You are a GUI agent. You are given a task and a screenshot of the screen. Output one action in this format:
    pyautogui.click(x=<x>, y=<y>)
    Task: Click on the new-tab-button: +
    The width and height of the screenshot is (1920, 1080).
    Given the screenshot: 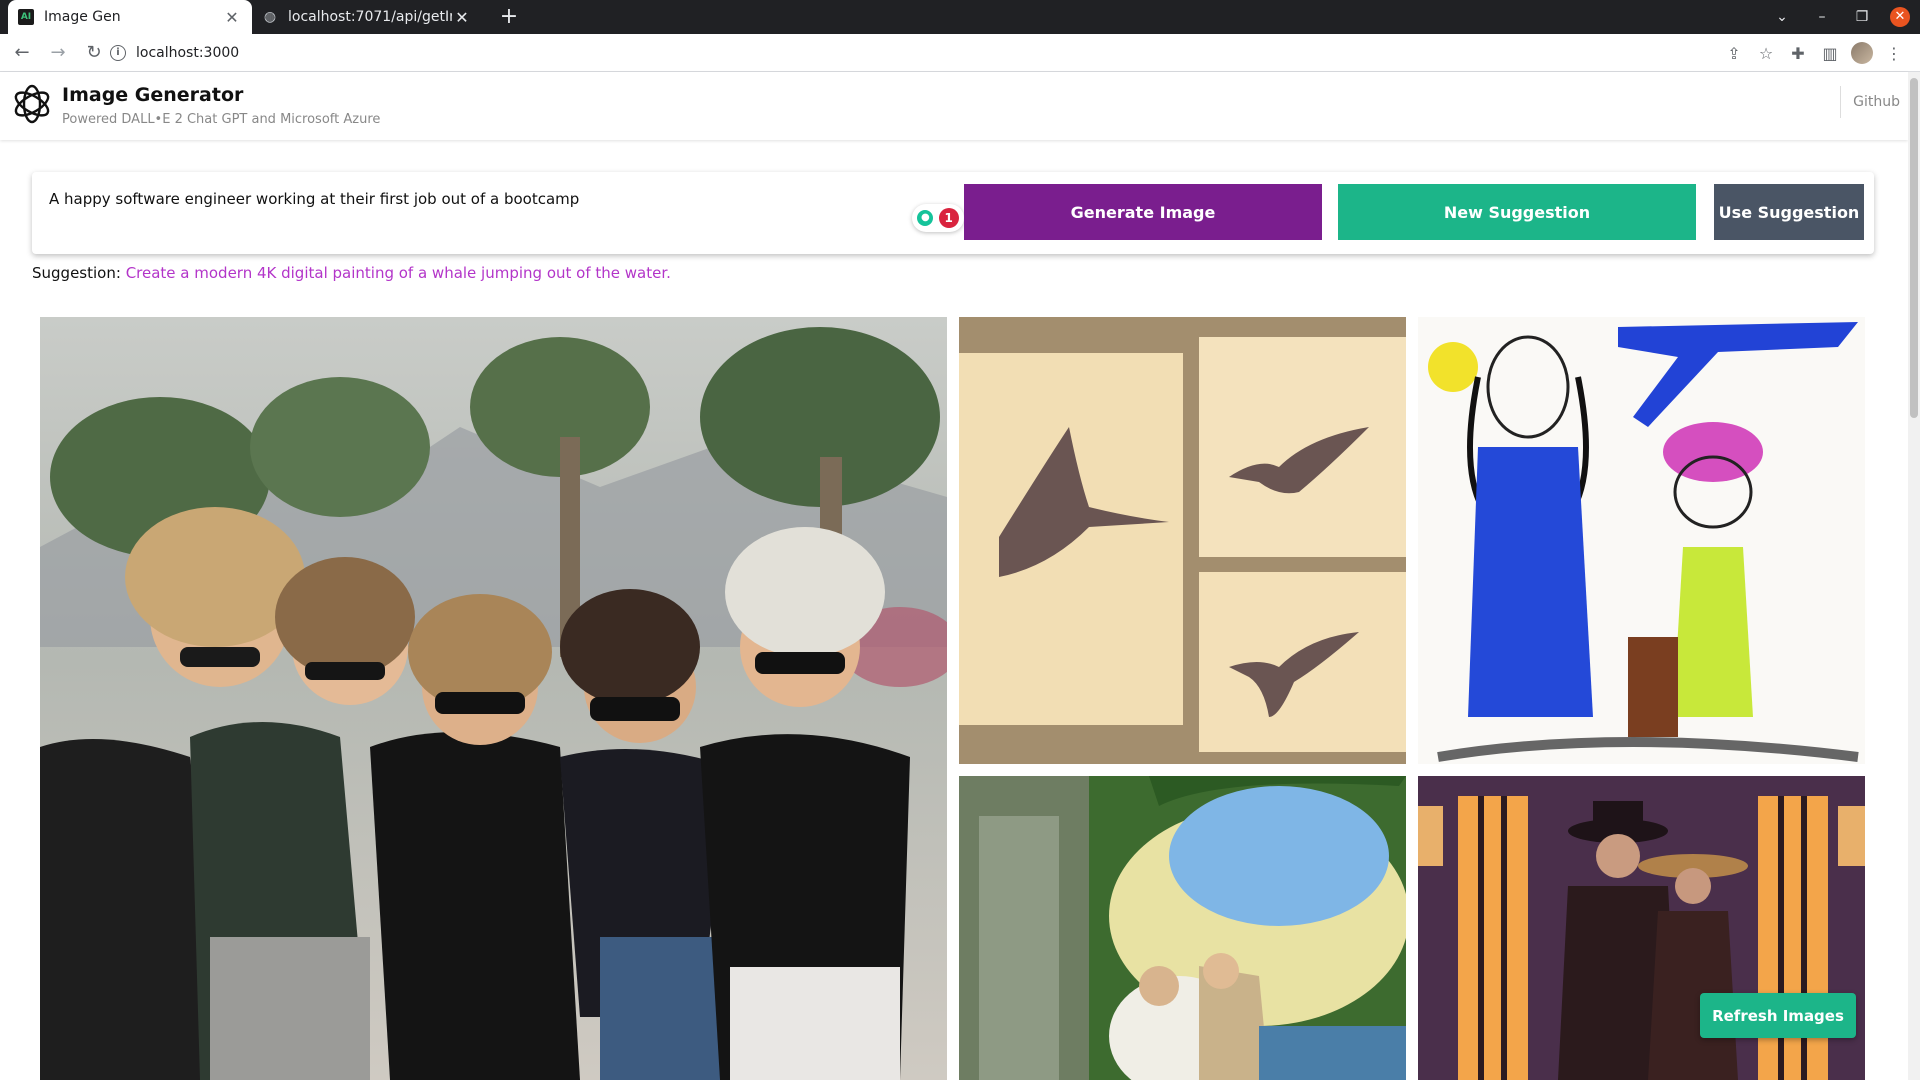 What is the action you would take?
    pyautogui.click(x=509, y=17)
    